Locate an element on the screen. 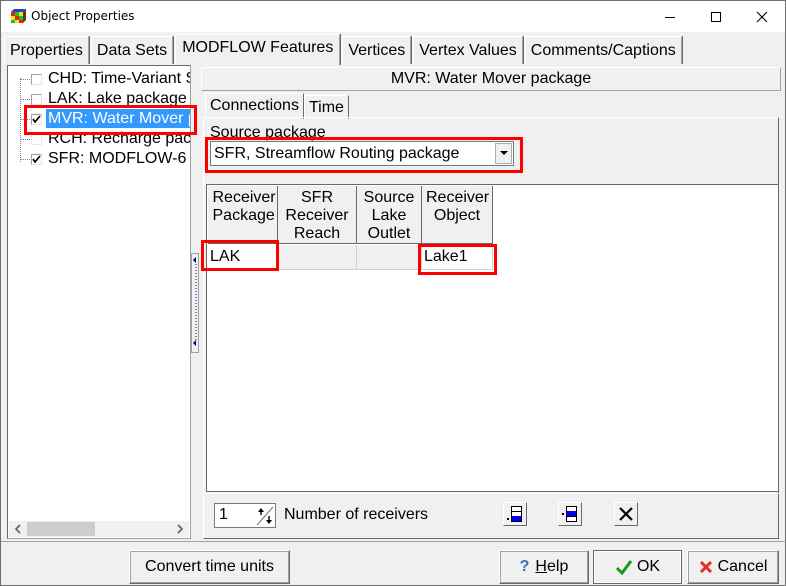 This screenshot has width=786, height=586. close-icon is located at coordinates (762, 16).